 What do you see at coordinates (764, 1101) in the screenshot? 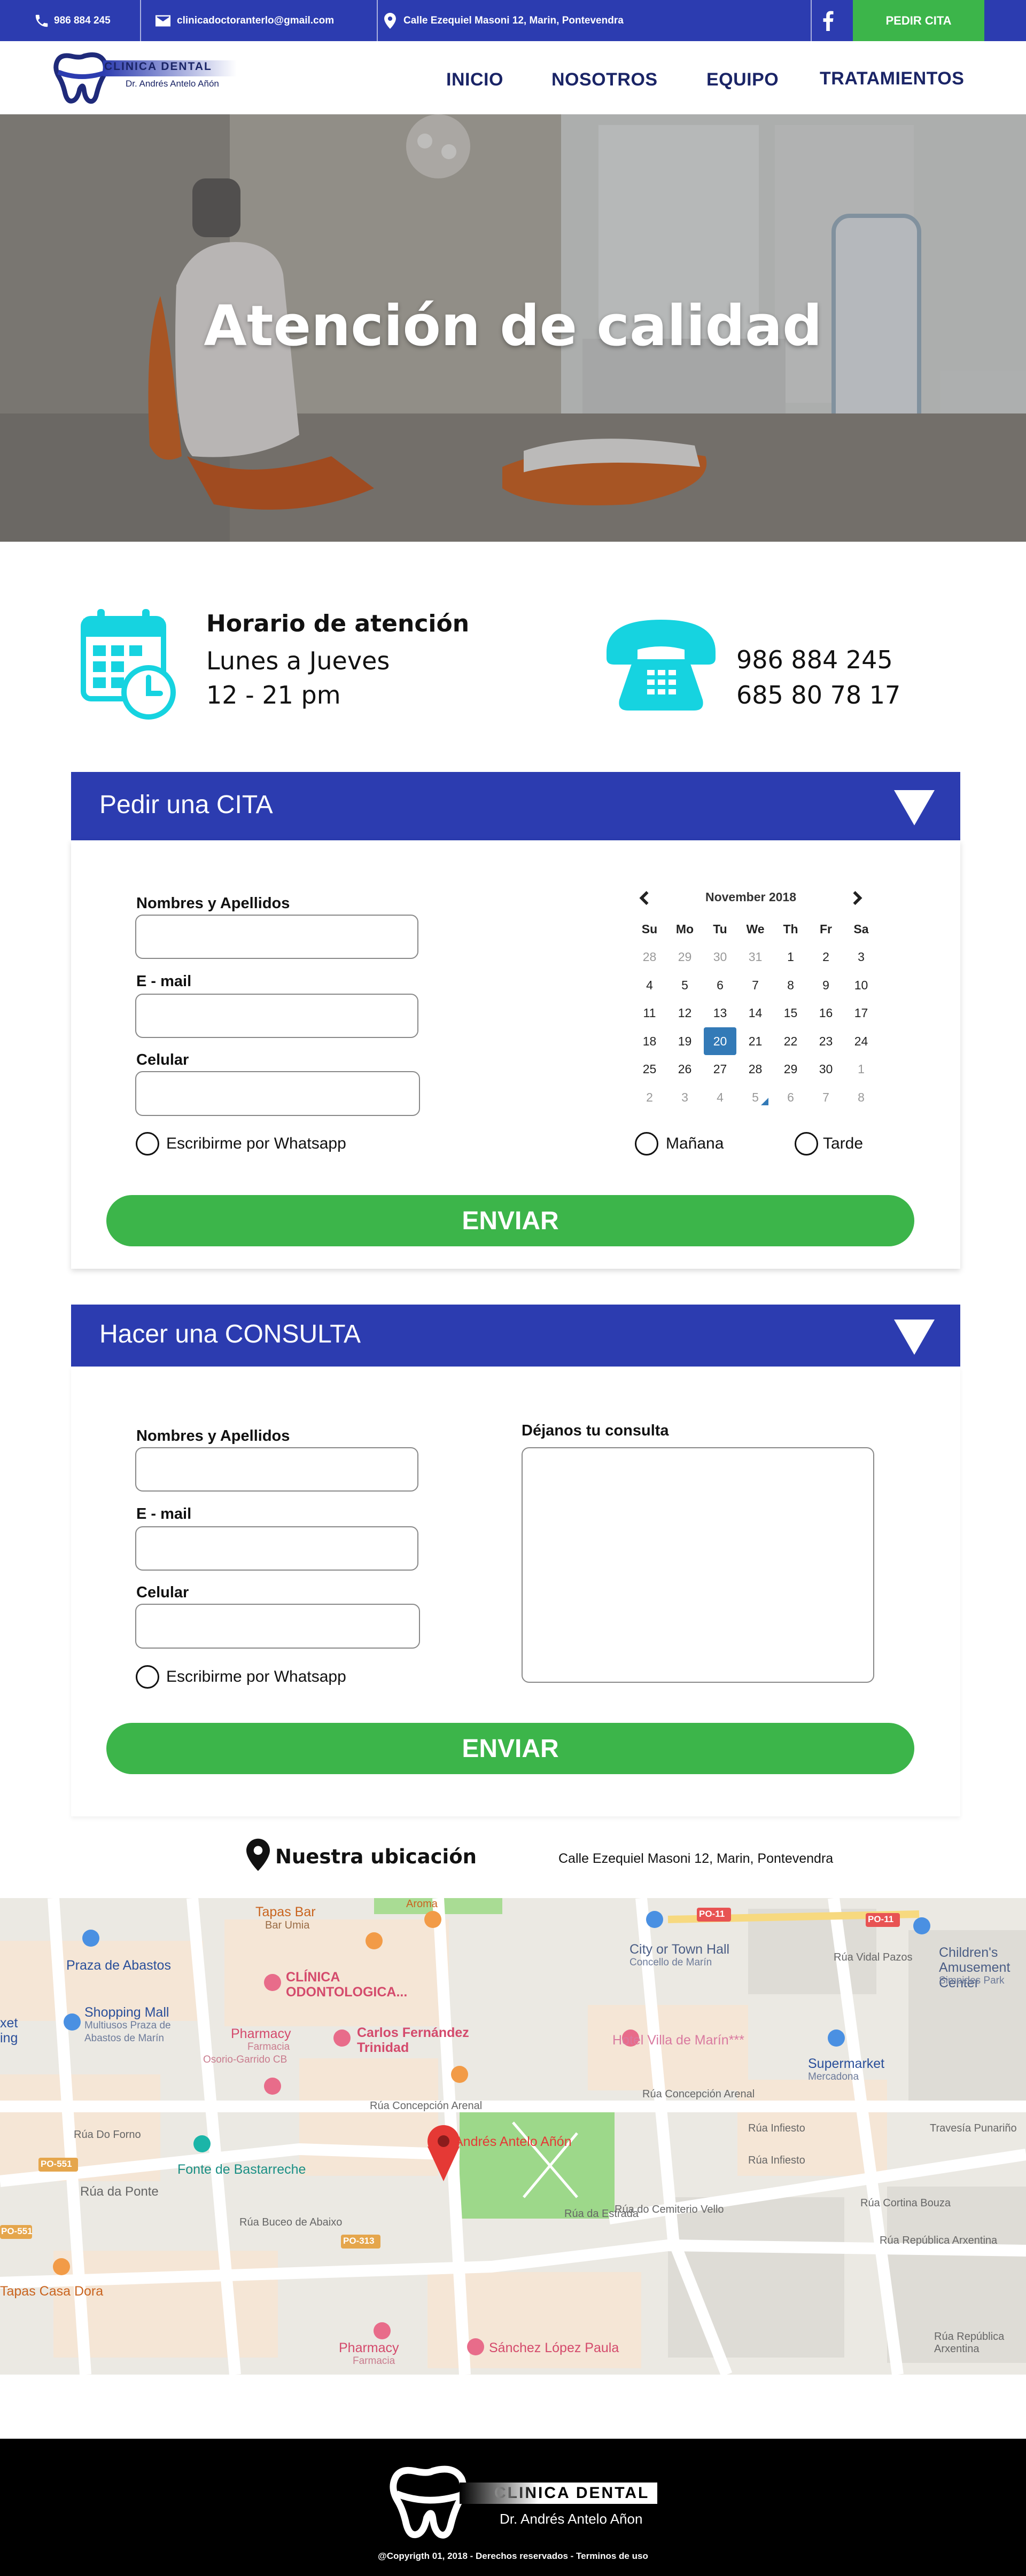
I see `calendar-today-marker-icon` at bounding box center [764, 1101].